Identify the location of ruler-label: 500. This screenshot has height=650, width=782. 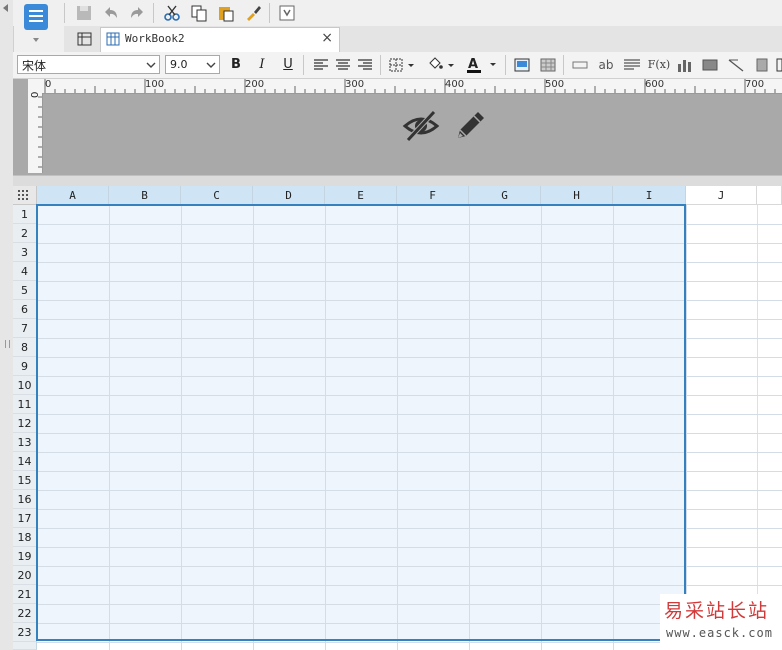
(555, 84).